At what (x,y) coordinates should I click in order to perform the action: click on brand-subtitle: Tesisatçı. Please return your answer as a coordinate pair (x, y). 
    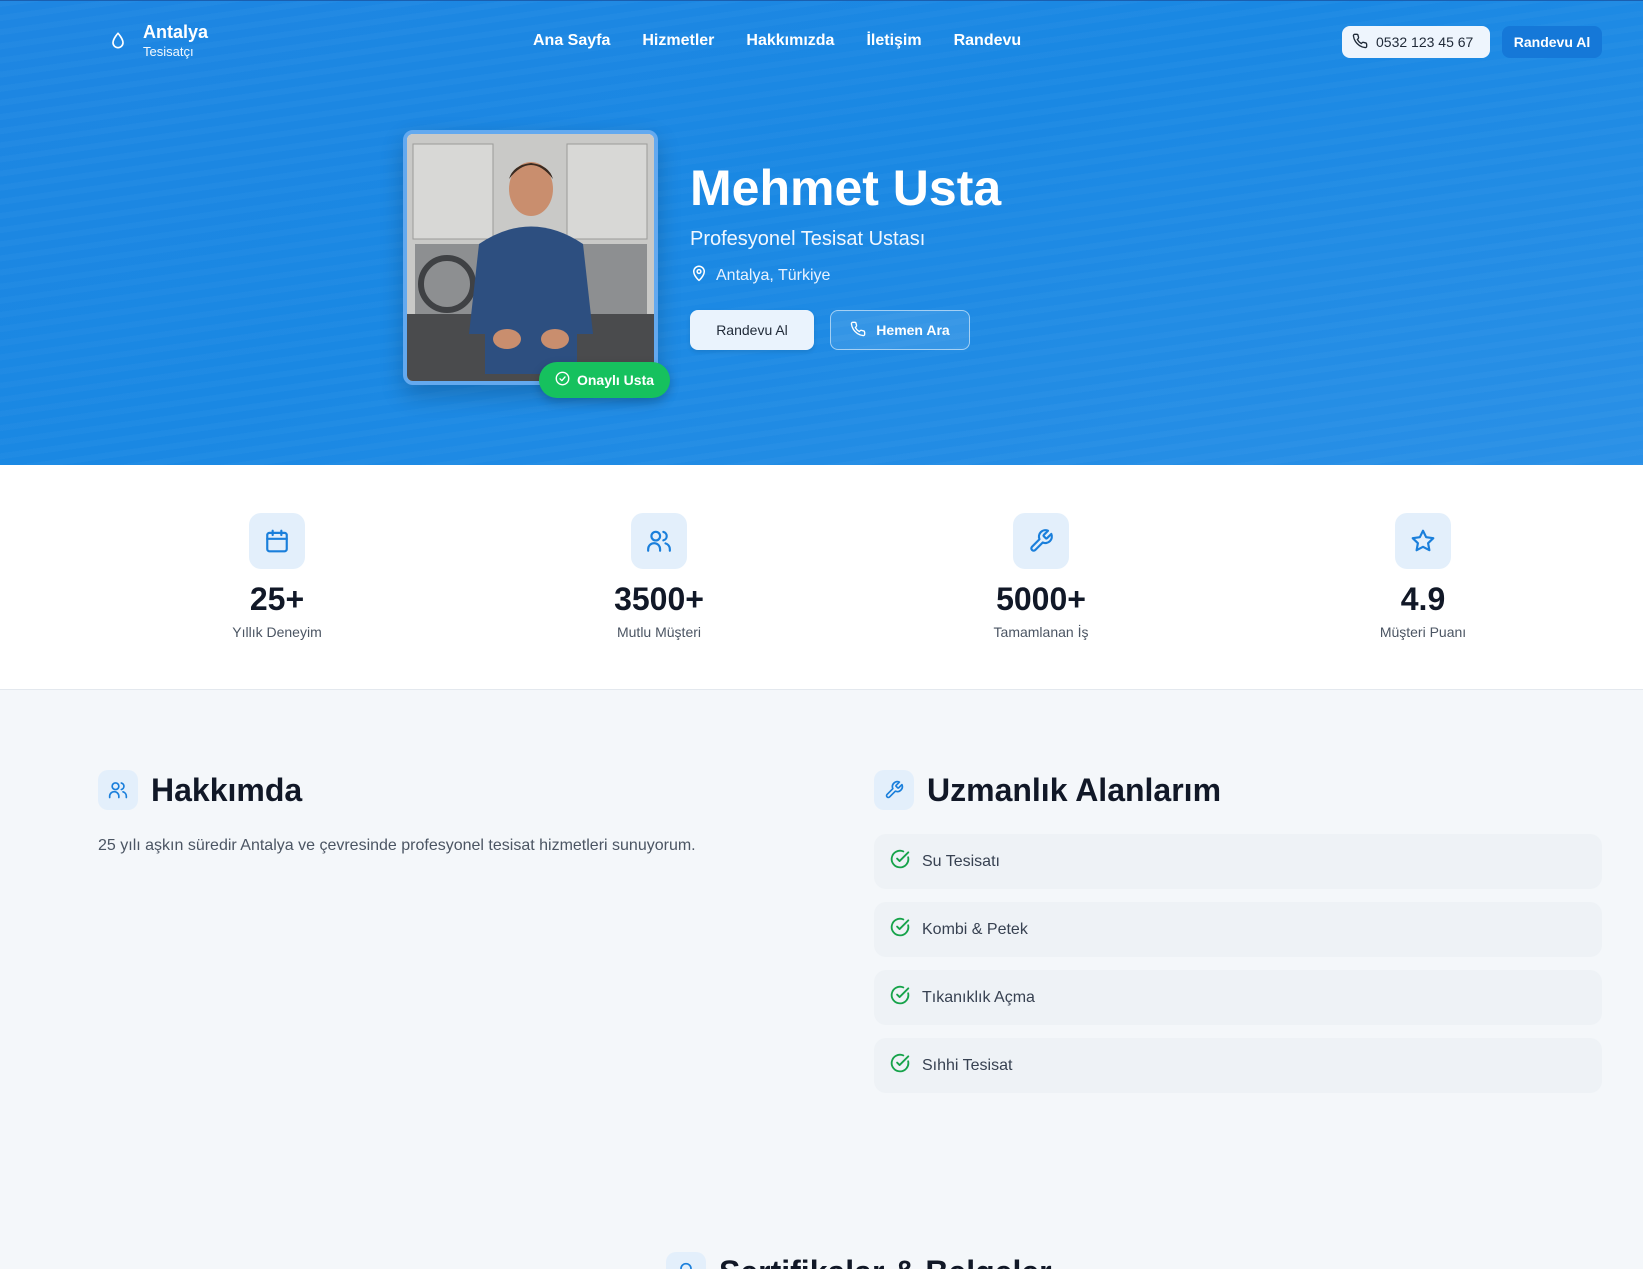
    Looking at the image, I should click on (168, 51).